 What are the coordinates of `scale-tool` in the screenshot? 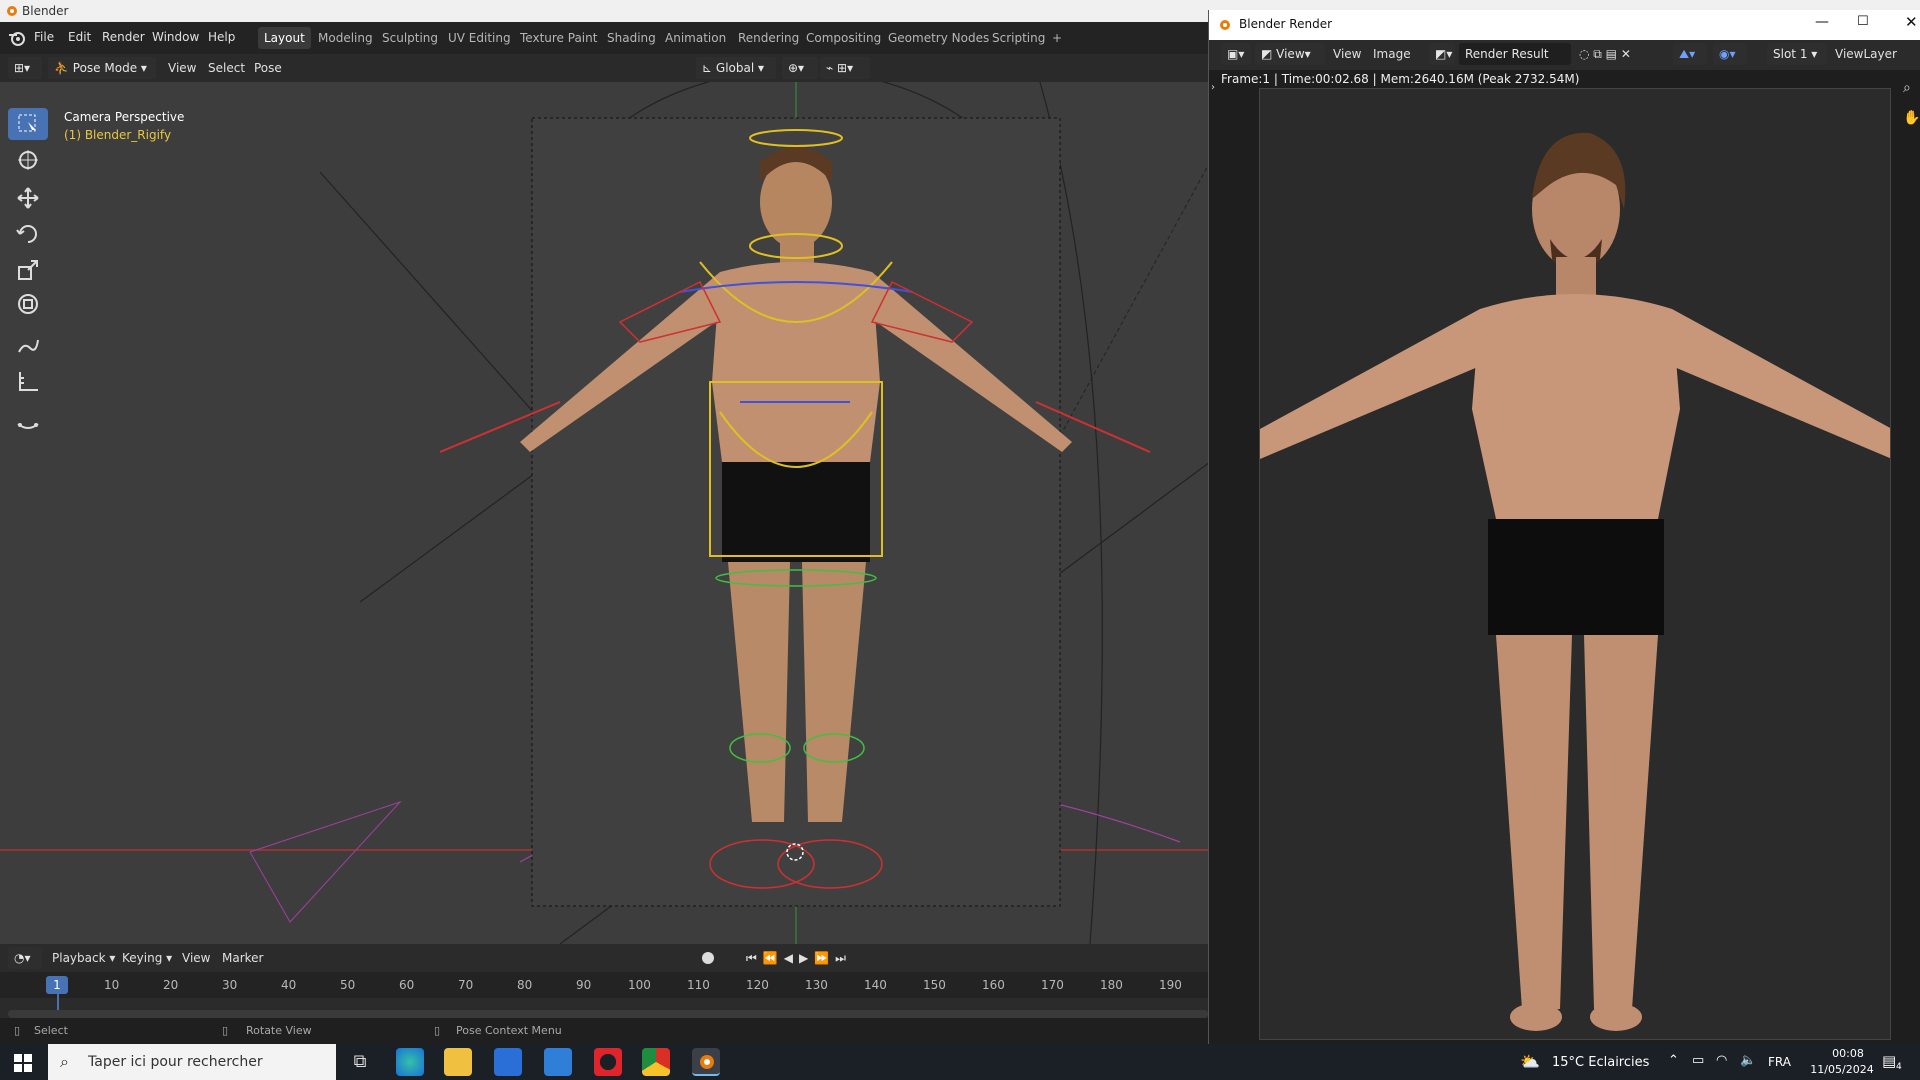 It's located at (28, 270).